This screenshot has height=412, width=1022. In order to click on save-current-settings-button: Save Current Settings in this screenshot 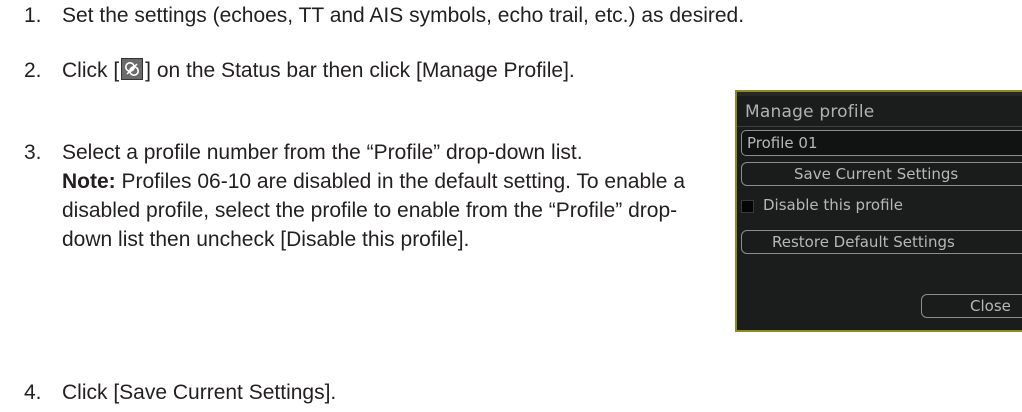, I will do `click(881, 174)`.